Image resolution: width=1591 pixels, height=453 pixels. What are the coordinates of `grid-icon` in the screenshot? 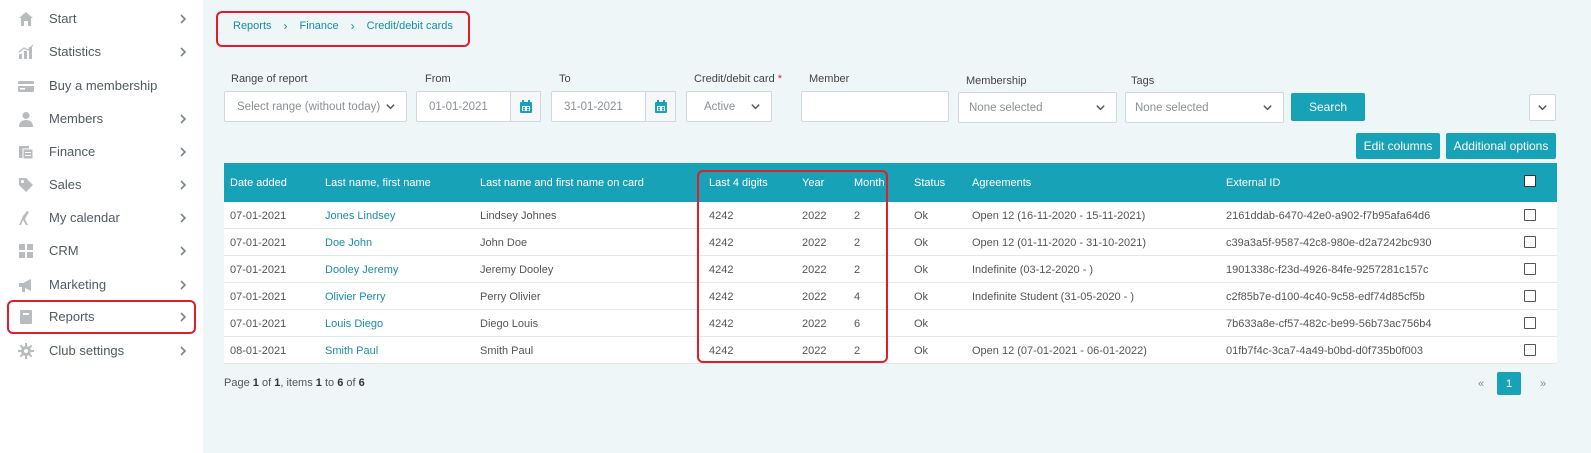 It's located at (26, 251).